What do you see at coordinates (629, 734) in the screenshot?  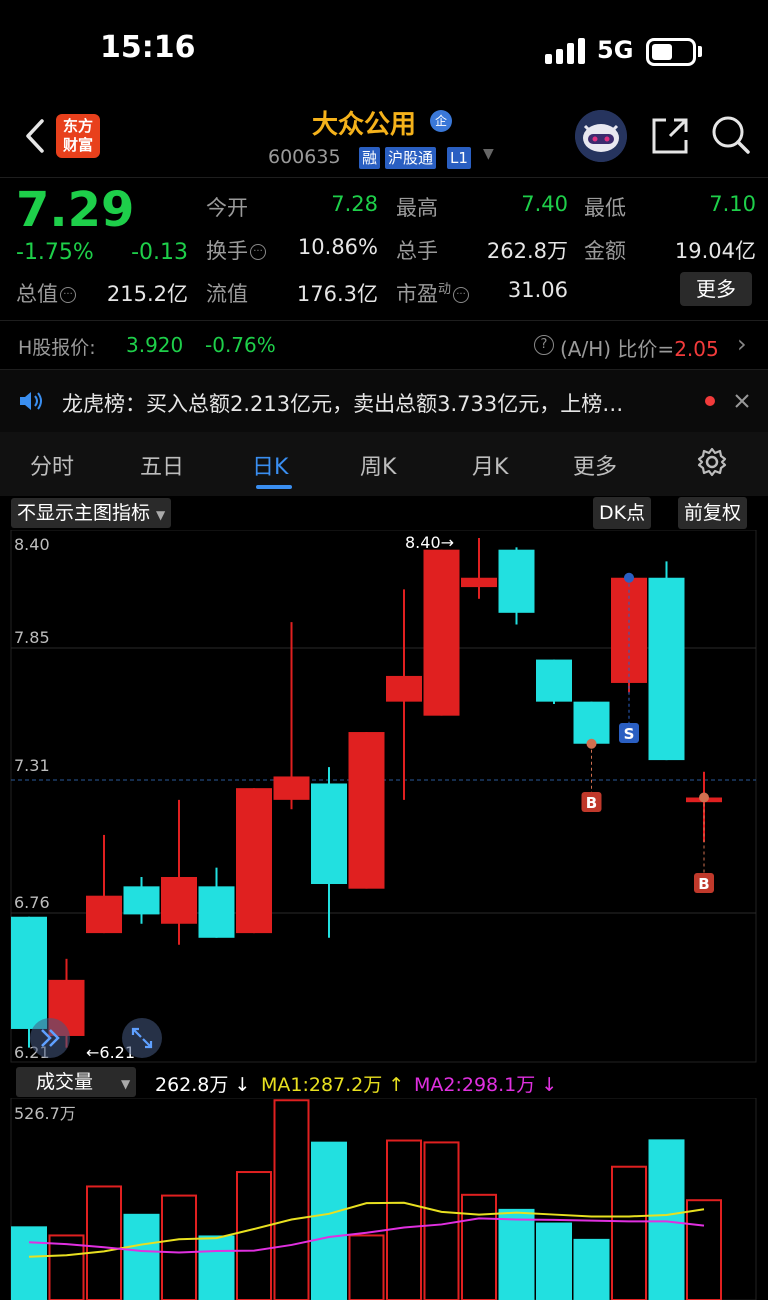 I see `signal-label: S` at bounding box center [629, 734].